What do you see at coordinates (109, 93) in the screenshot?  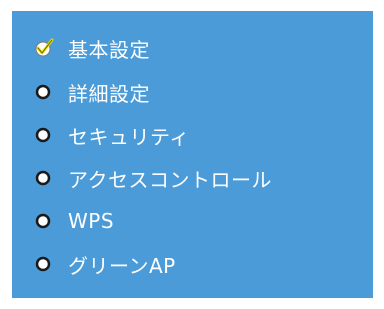 I see `menu-item-label: 詳細設定` at bounding box center [109, 93].